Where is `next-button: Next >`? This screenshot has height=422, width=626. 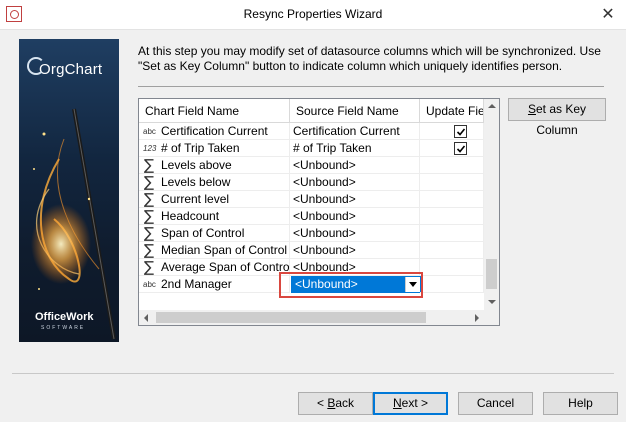
next-button: Next > is located at coordinates (410, 403).